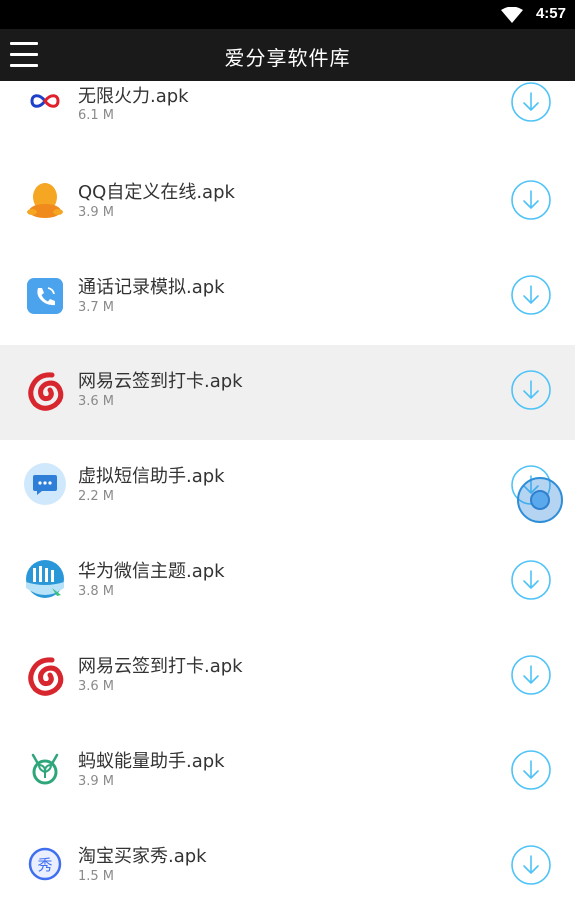  What do you see at coordinates (287, 487) in the screenshot?
I see `list-item: 虚拟短信助手.apk 2.2 M` at bounding box center [287, 487].